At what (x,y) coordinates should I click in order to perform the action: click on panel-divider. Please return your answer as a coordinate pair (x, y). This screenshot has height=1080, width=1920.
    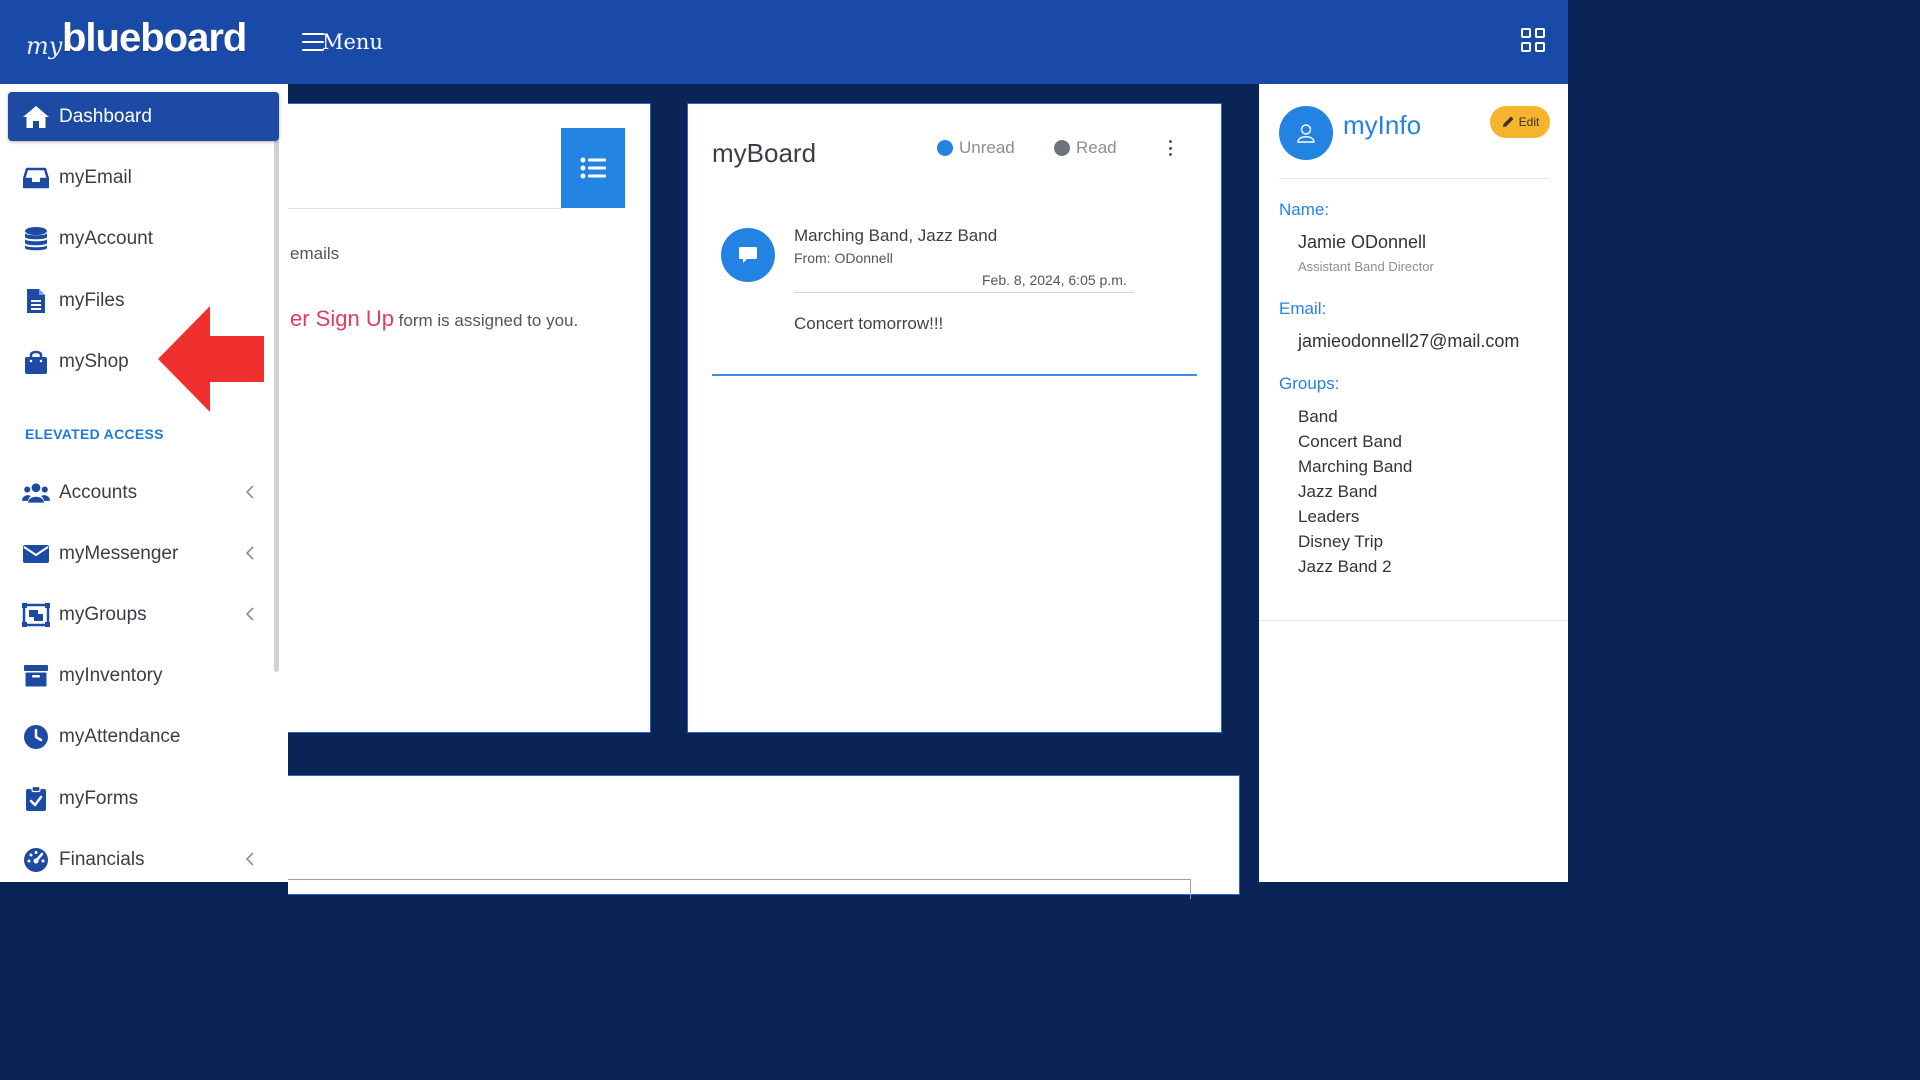
    Looking at the image, I should click on (1413, 620).